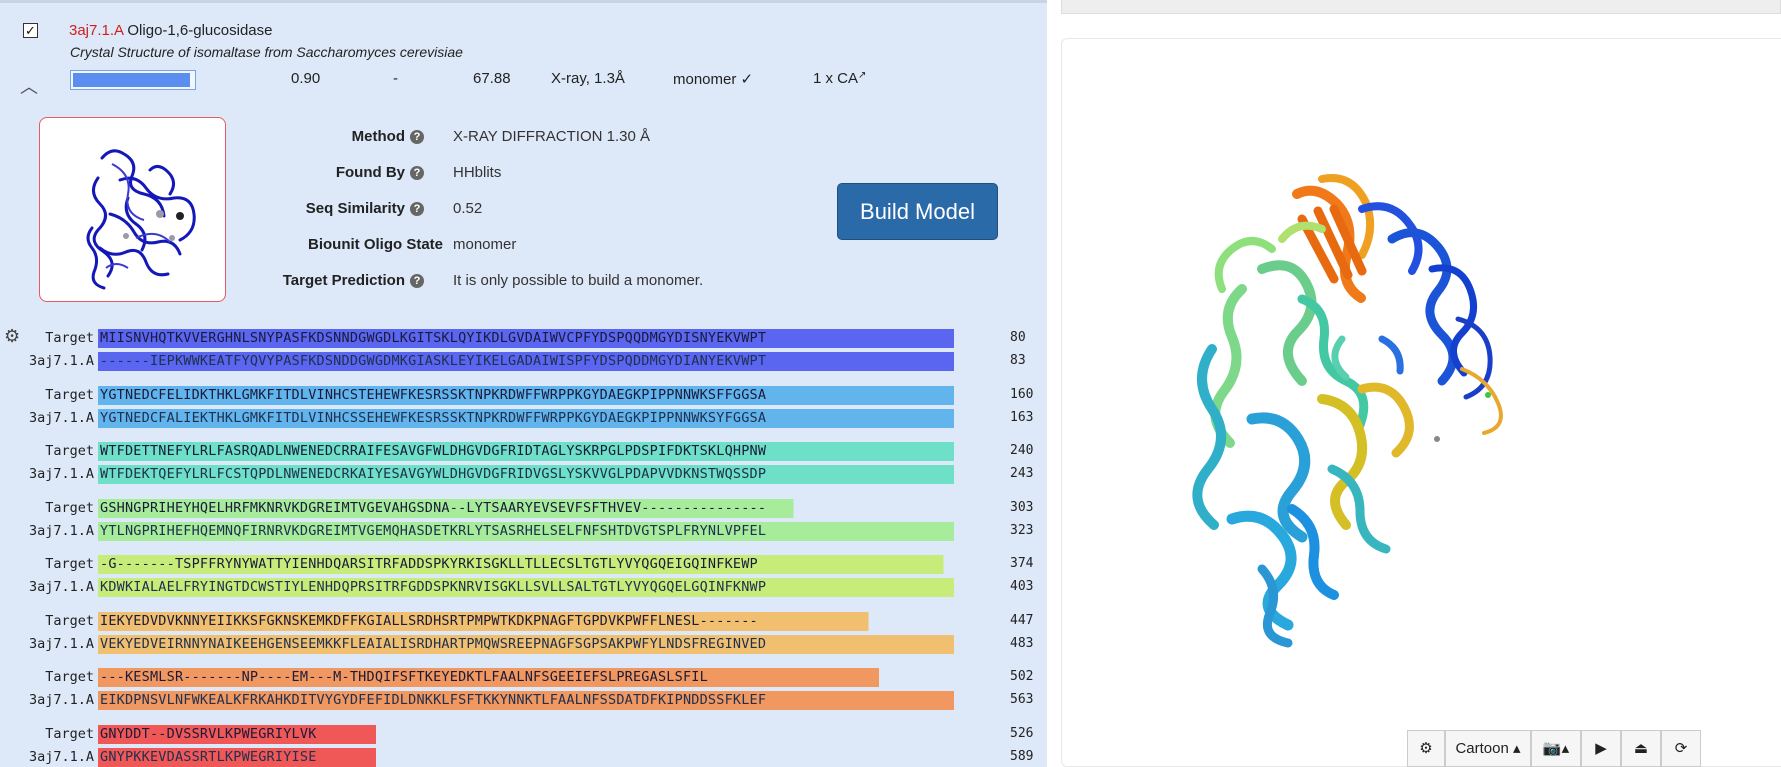 Image resolution: width=1781 pixels, height=767 pixels. Describe the element at coordinates (480, 139) in the screenshot. I see `method-row: Method? X-RAY DIFFRACTION 1.30 Å` at that location.